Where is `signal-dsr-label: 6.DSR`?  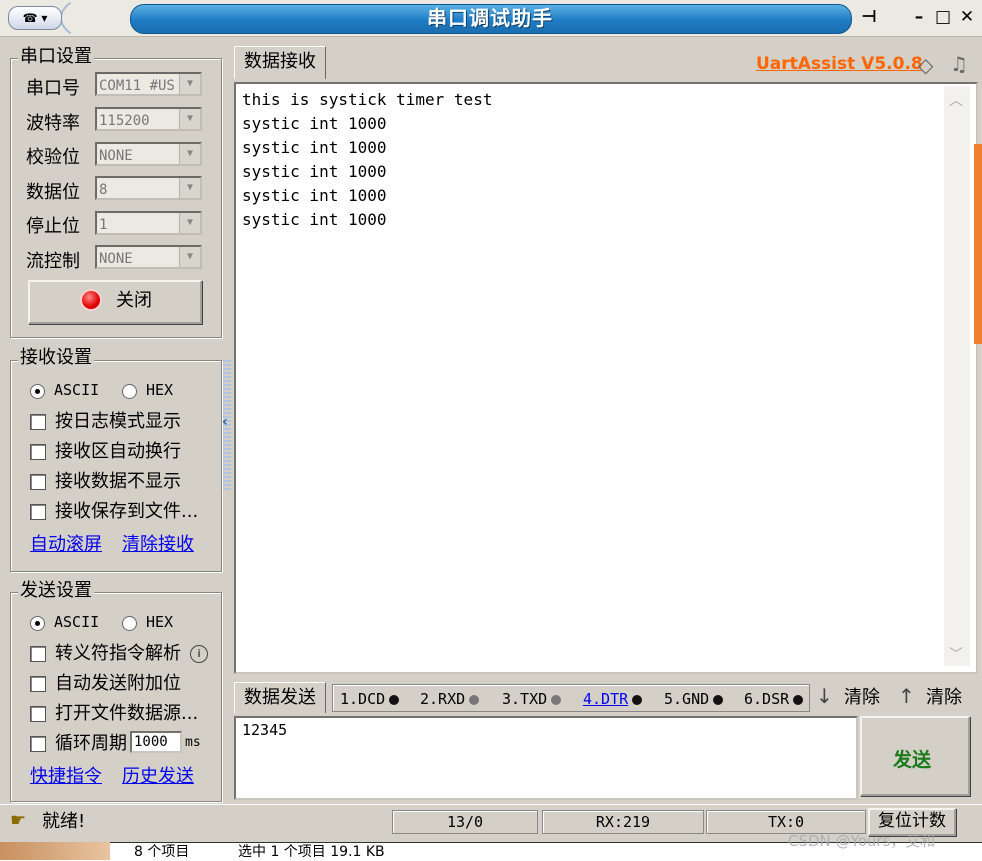
signal-dsr-label: 6.DSR is located at coordinates (767, 699).